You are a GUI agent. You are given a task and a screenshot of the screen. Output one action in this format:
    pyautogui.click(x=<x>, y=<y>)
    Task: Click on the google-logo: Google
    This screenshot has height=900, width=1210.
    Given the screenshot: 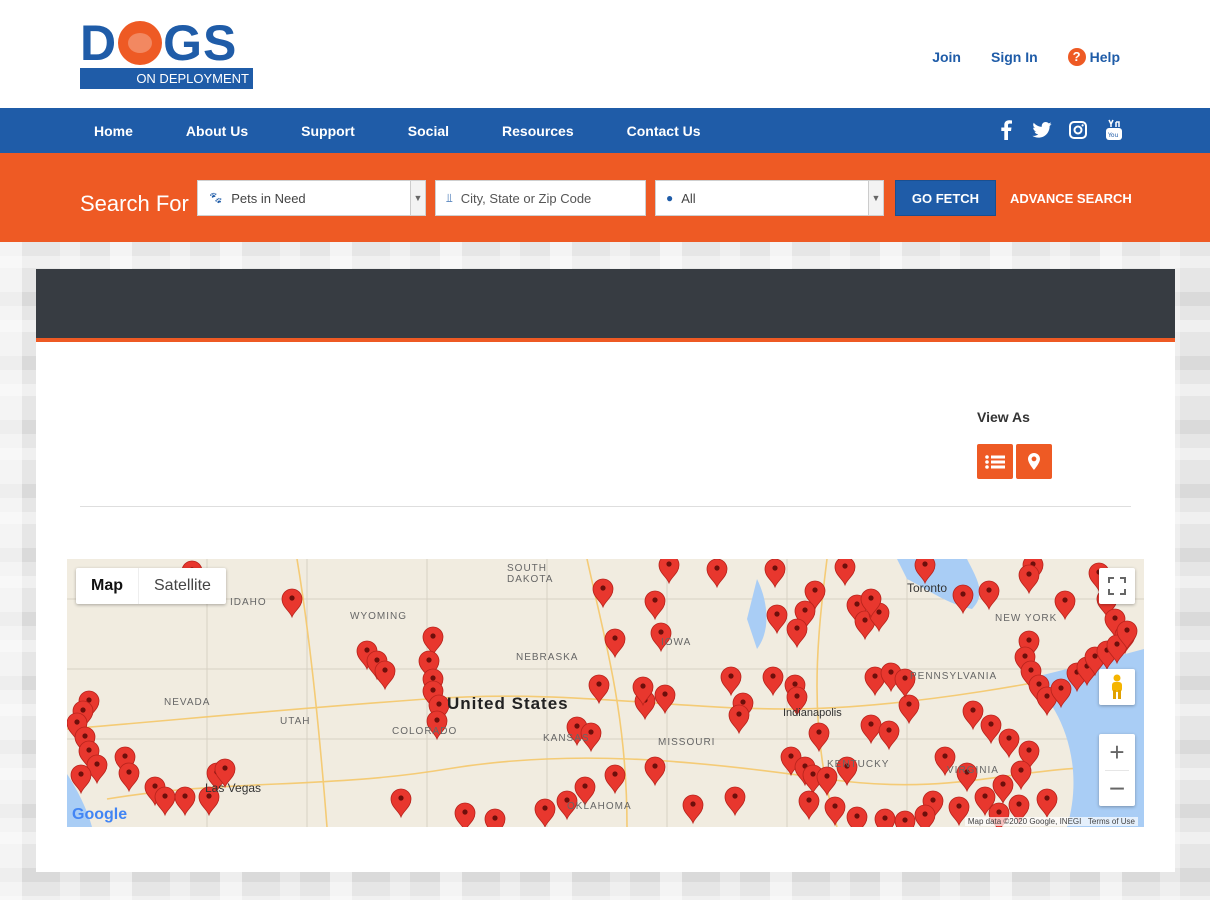 What is the action you would take?
    pyautogui.click(x=100, y=814)
    